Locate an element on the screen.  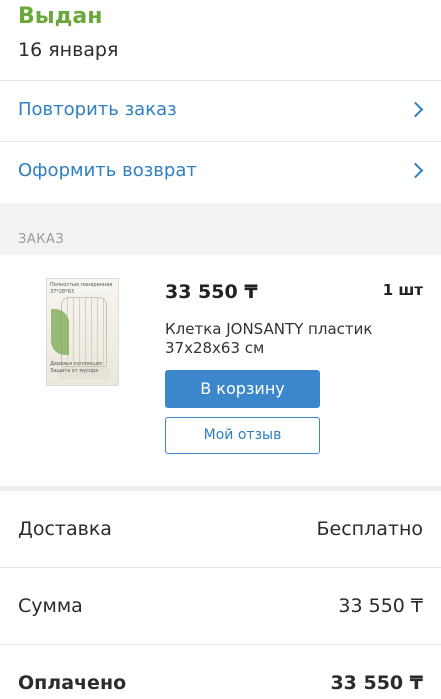
sum-label: Сумма is located at coordinates (50, 606).